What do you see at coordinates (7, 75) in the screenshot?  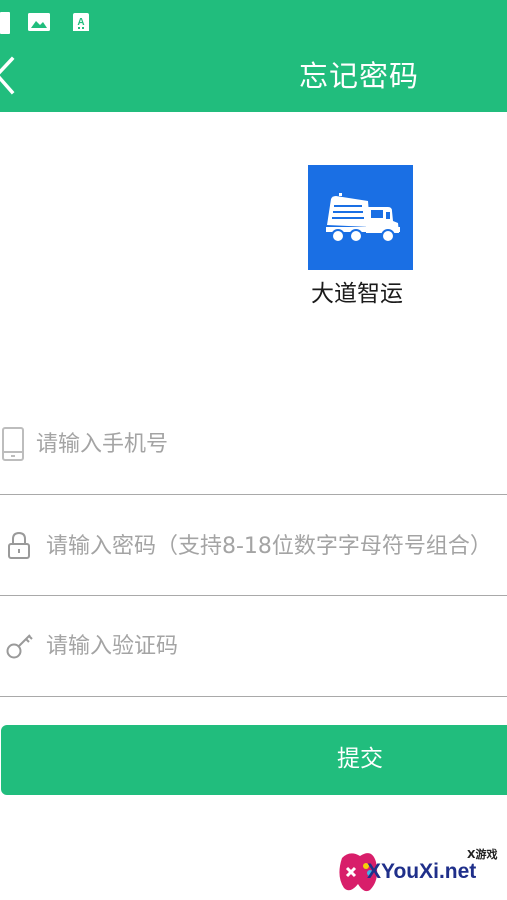 I see `chevron-left-icon` at bounding box center [7, 75].